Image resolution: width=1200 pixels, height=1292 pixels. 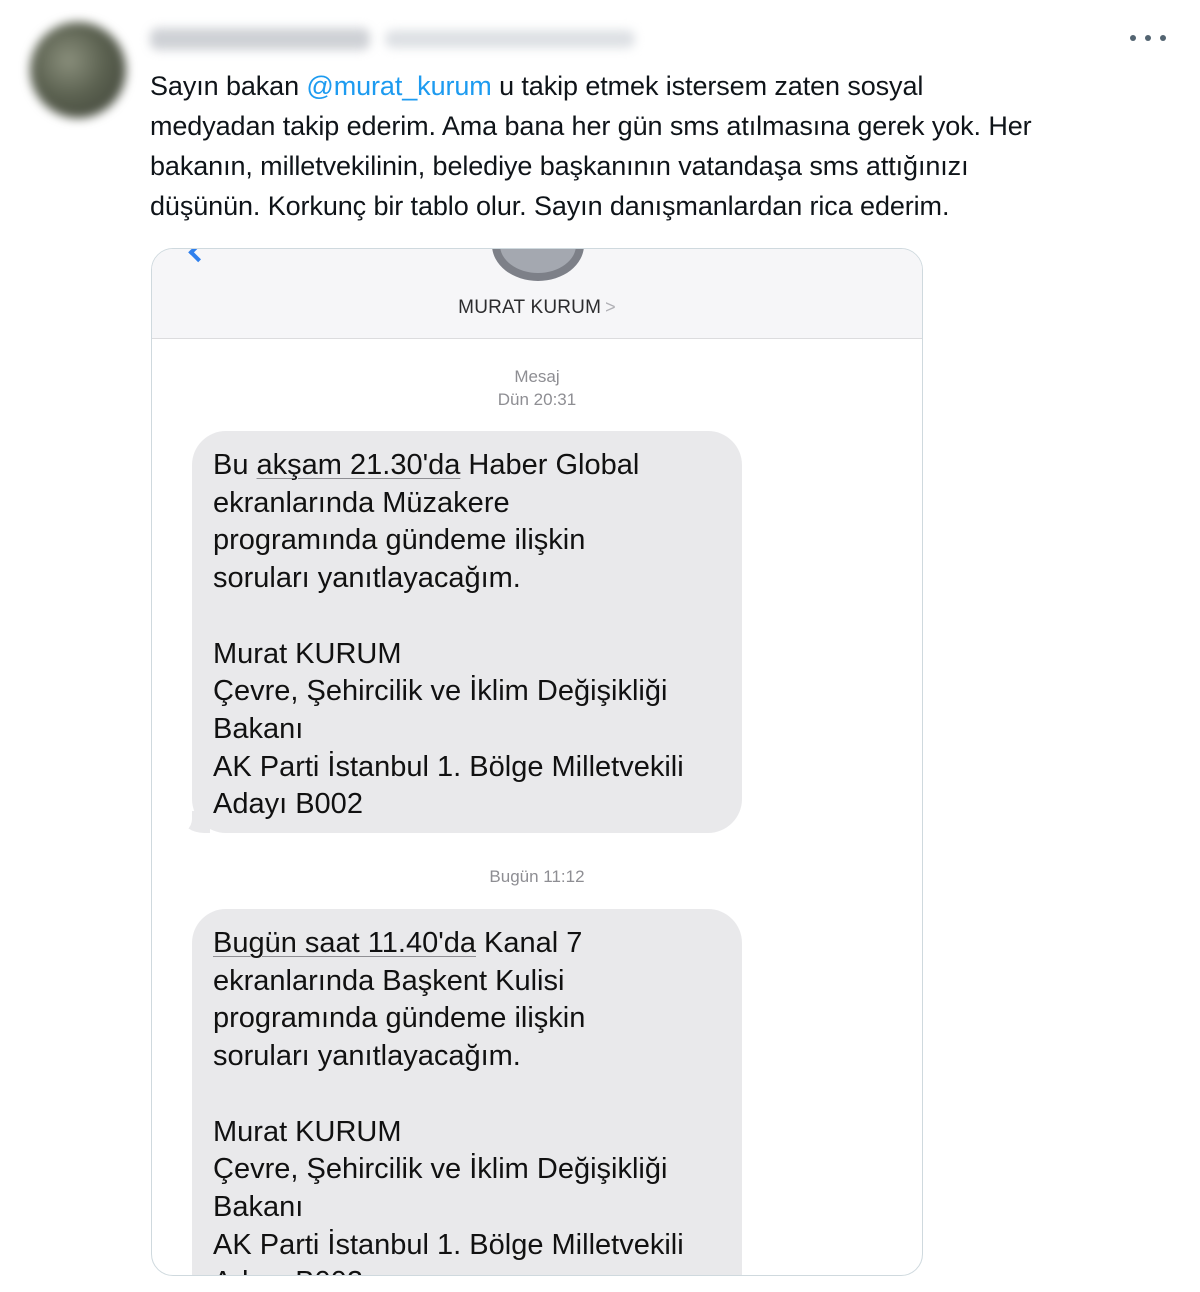 What do you see at coordinates (1148, 38) in the screenshot?
I see `more-options-icon` at bounding box center [1148, 38].